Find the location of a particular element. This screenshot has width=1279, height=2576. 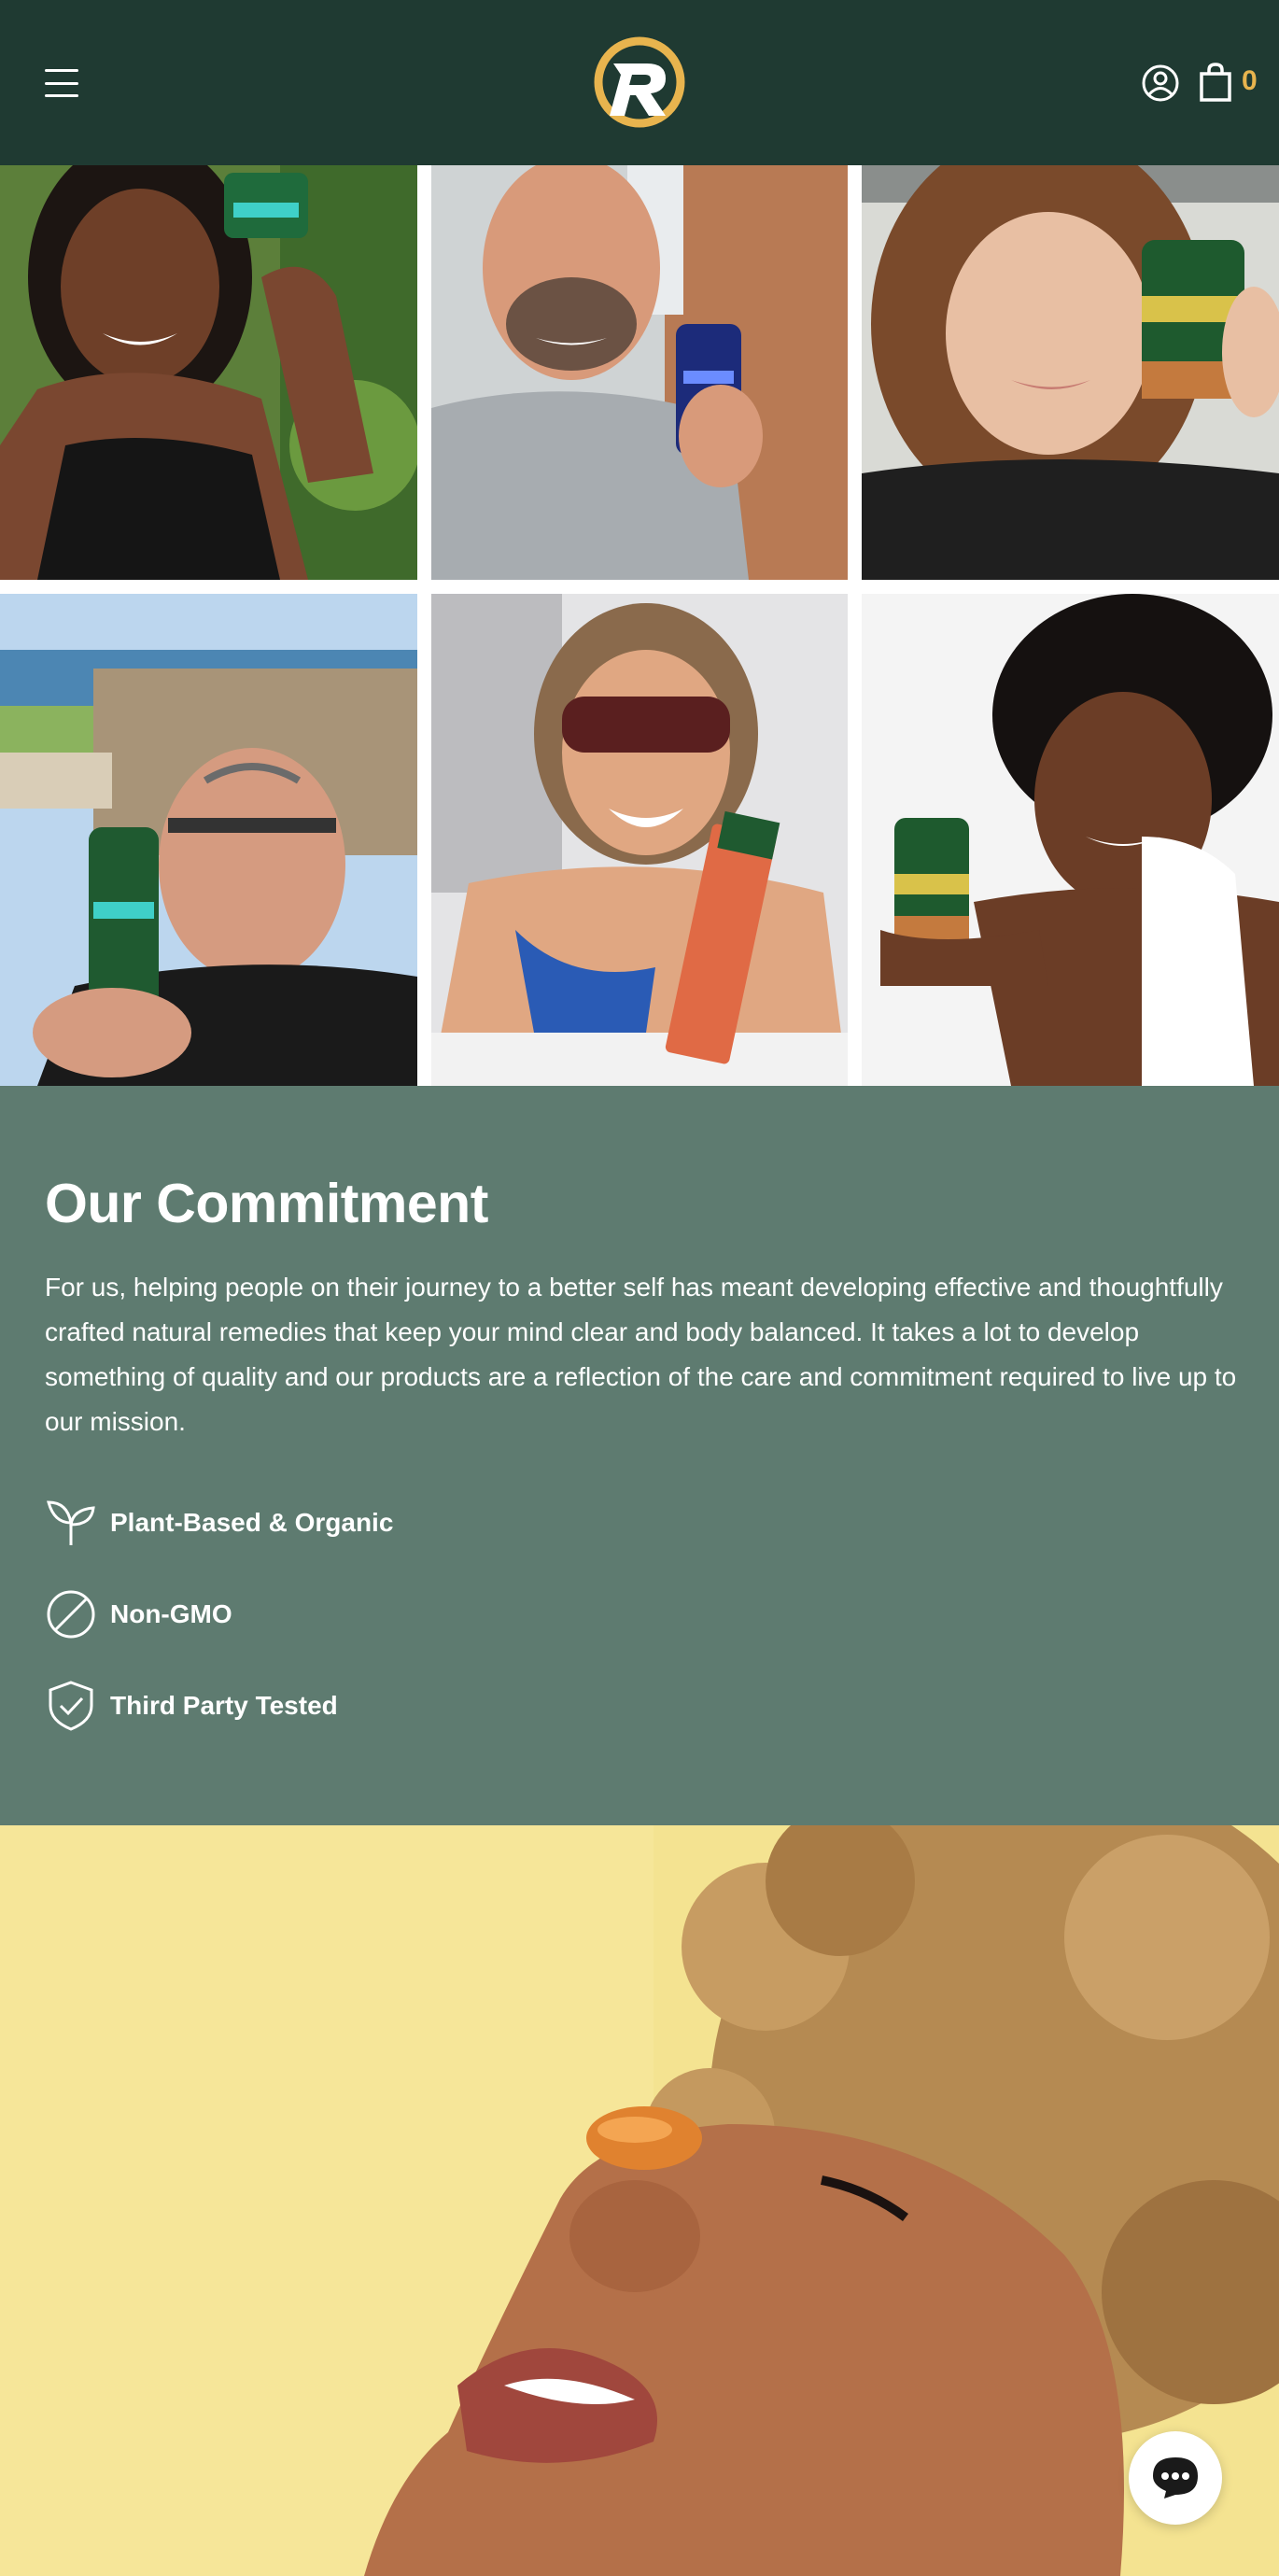

shield-check-icon is located at coordinates (71, 1706).